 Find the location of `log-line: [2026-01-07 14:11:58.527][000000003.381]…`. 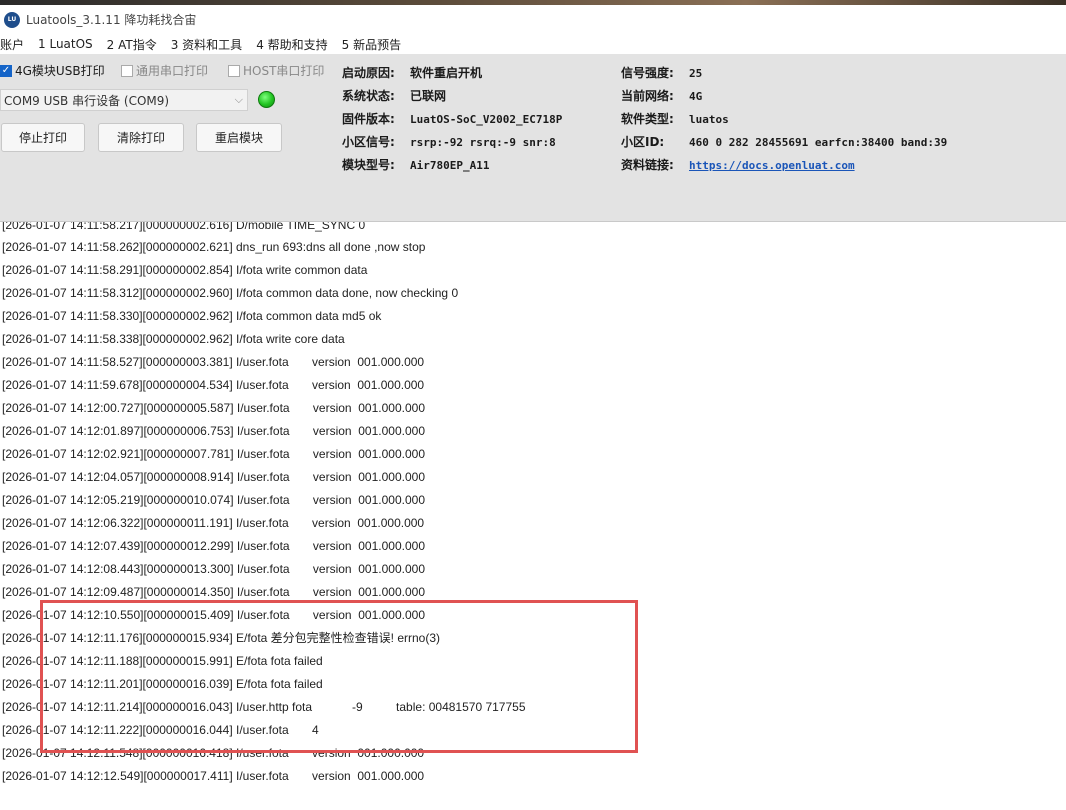

log-line: [2026-01-07 14:11:58.527][000000003.381]… is located at coordinates (213, 362).